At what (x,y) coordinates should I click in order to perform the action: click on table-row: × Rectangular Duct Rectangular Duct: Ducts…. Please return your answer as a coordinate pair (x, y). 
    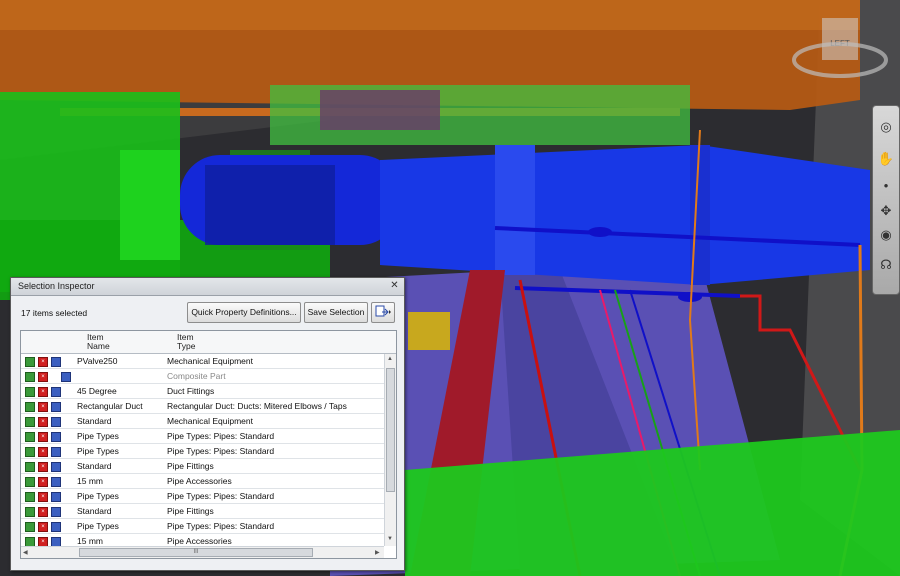
    Looking at the image, I should click on (202, 406).